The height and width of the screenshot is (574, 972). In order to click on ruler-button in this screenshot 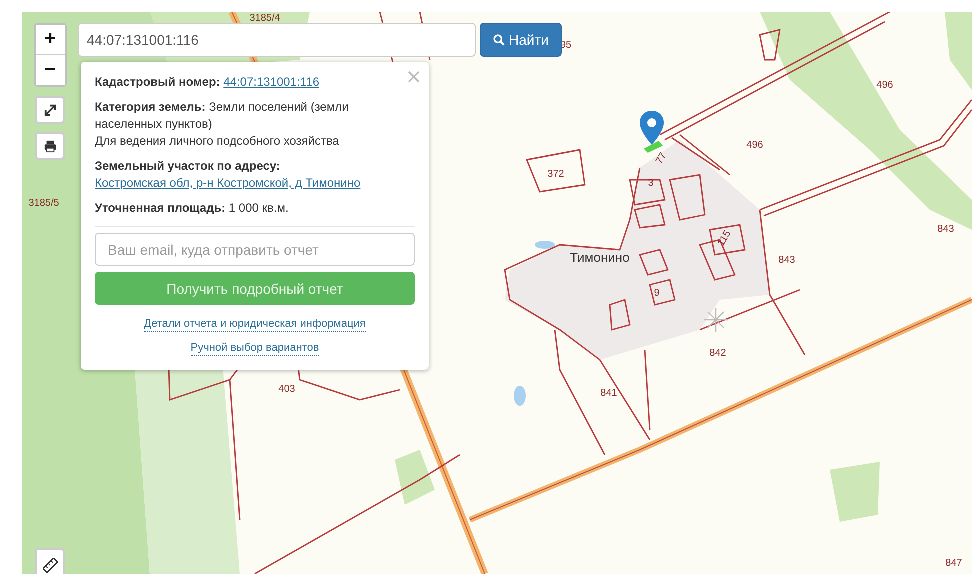, I will do `click(50, 561)`.